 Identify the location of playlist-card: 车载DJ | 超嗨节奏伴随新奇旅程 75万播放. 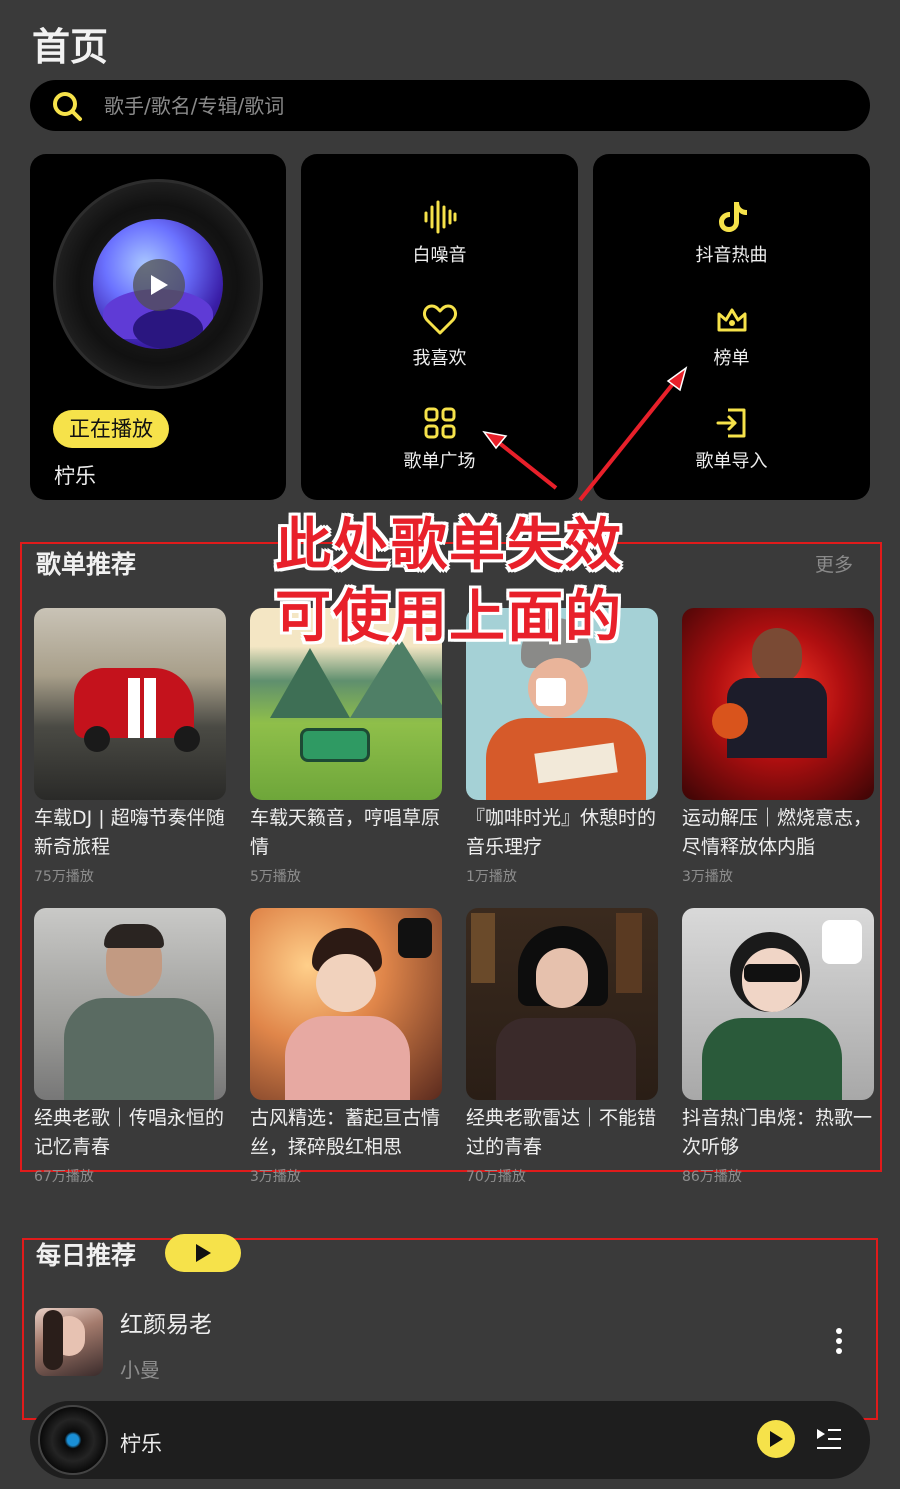
(131, 747).